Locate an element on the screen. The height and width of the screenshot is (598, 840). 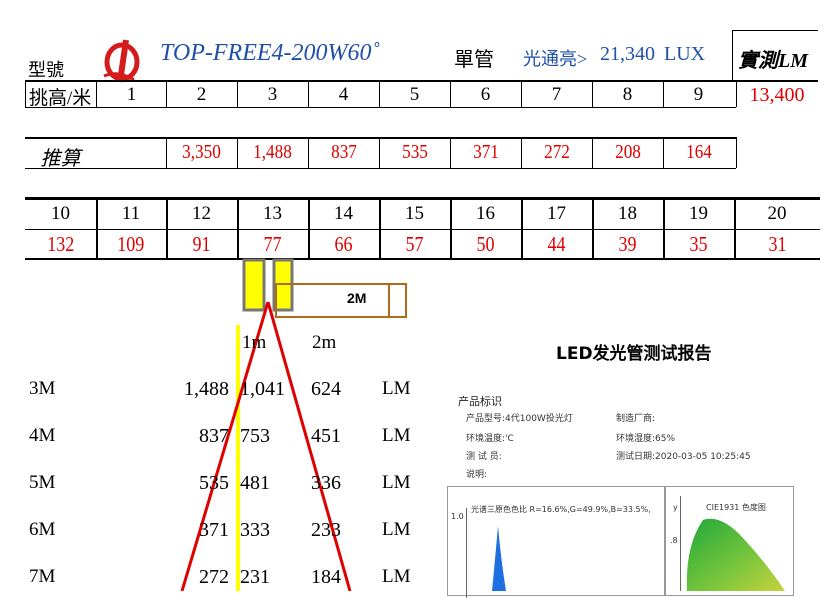
col-2m-label: 2m is located at coordinates (324, 342).